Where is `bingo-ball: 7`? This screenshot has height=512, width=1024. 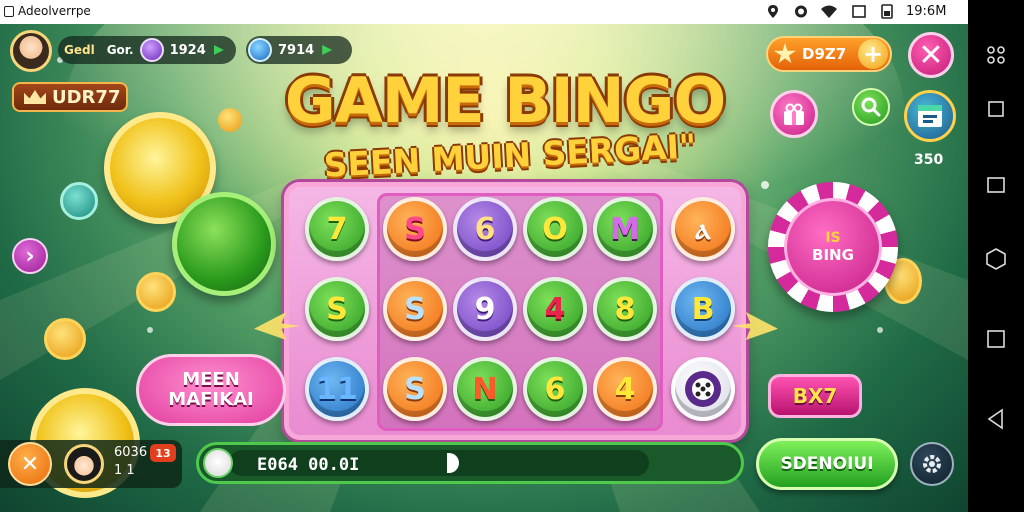
bingo-ball: 7 is located at coordinates (337, 229).